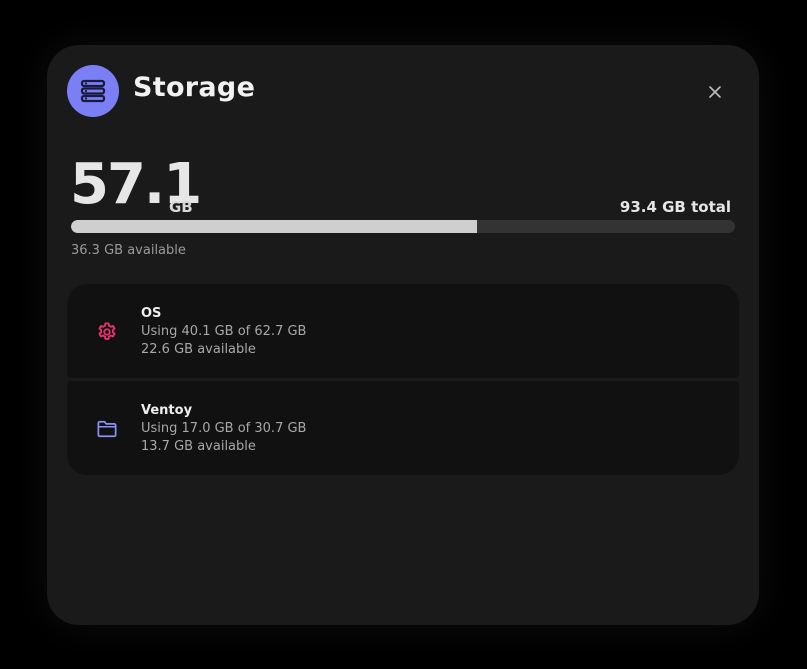 Image resolution: width=807 pixels, height=669 pixels. What do you see at coordinates (167, 410) in the screenshot?
I see `drive-name: Ventoy` at bounding box center [167, 410].